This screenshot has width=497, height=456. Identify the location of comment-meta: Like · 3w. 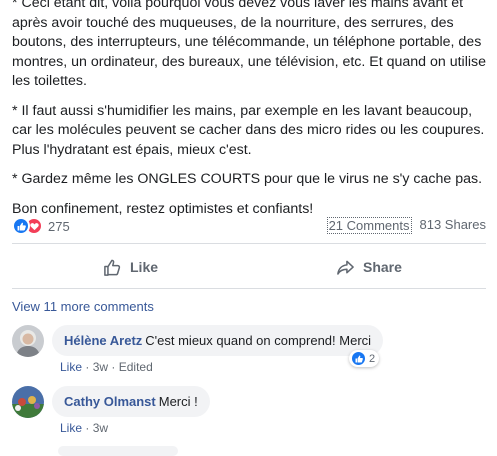
(84, 428).